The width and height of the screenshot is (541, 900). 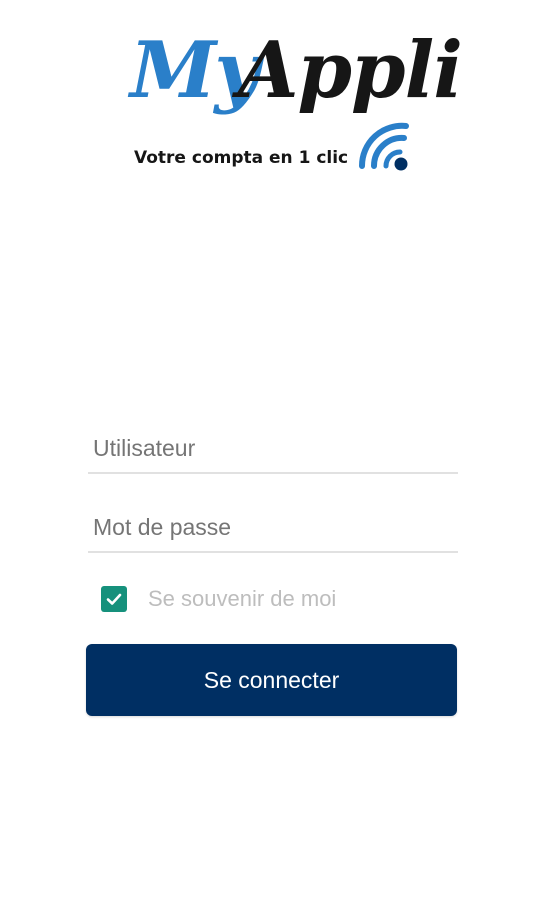 I want to click on password-field, so click(x=273, y=524).